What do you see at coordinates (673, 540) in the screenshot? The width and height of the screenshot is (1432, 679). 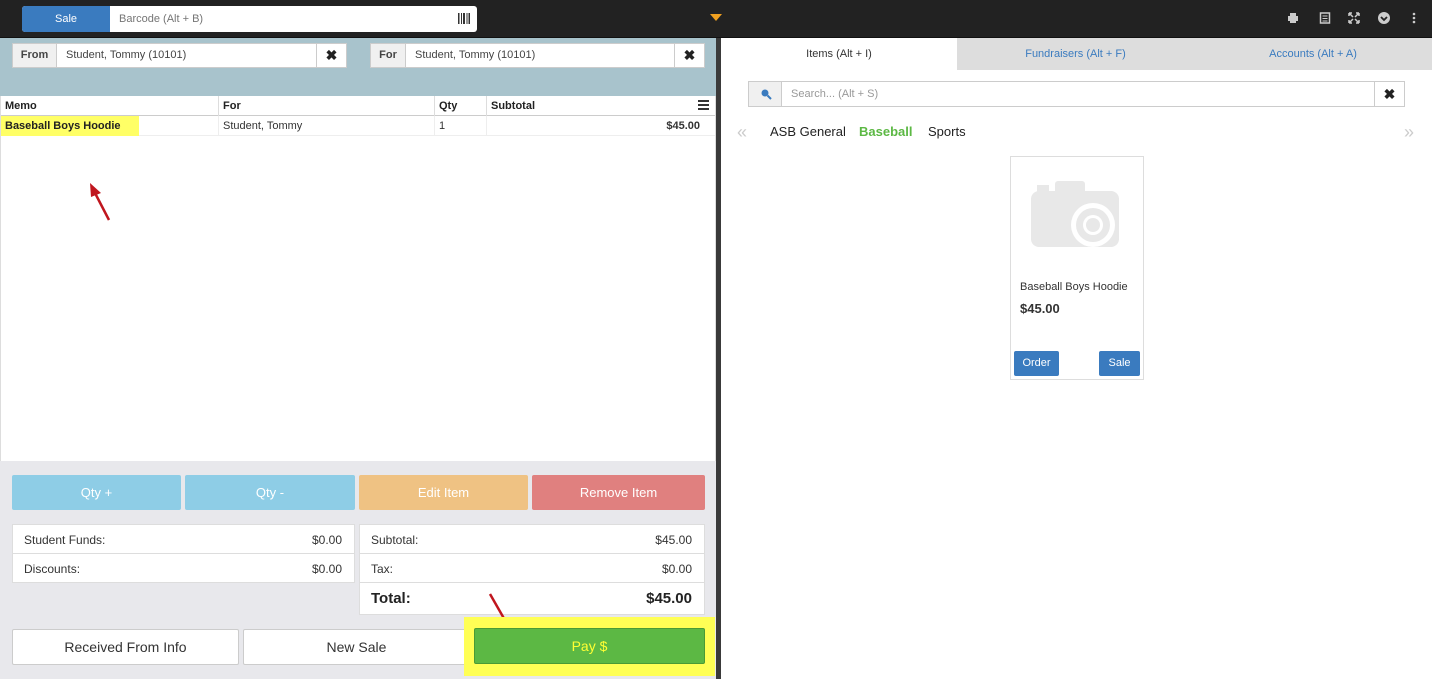 I see `subtotal-value: $45.00` at bounding box center [673, 540].